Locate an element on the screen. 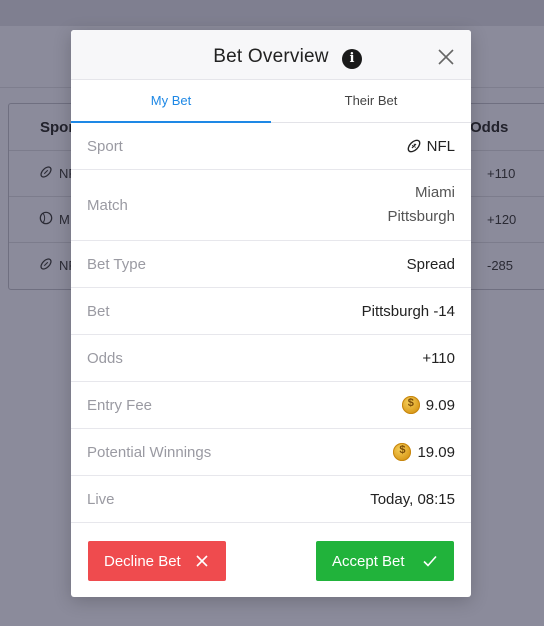  info-icon: i is located at coordinates (352, 59).